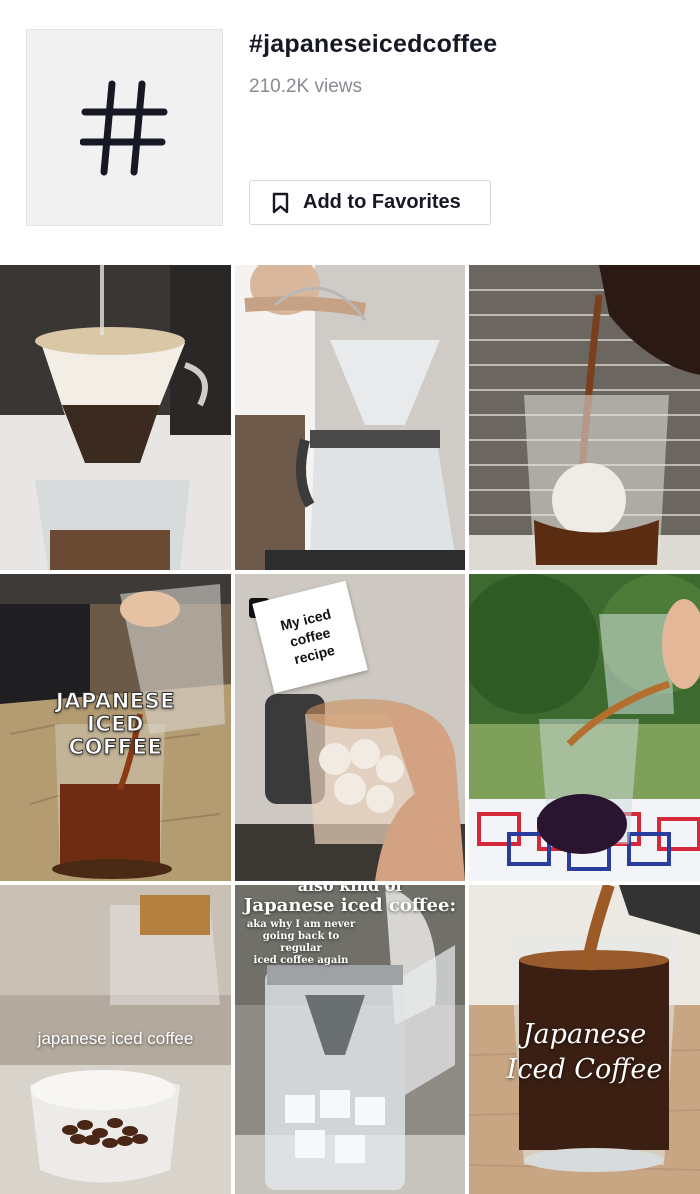  Describe the element at coordinates (115, 724) in the screenshot. I see `video-4-overlay-text: JAPANESE ICED COFFEE` at that location.